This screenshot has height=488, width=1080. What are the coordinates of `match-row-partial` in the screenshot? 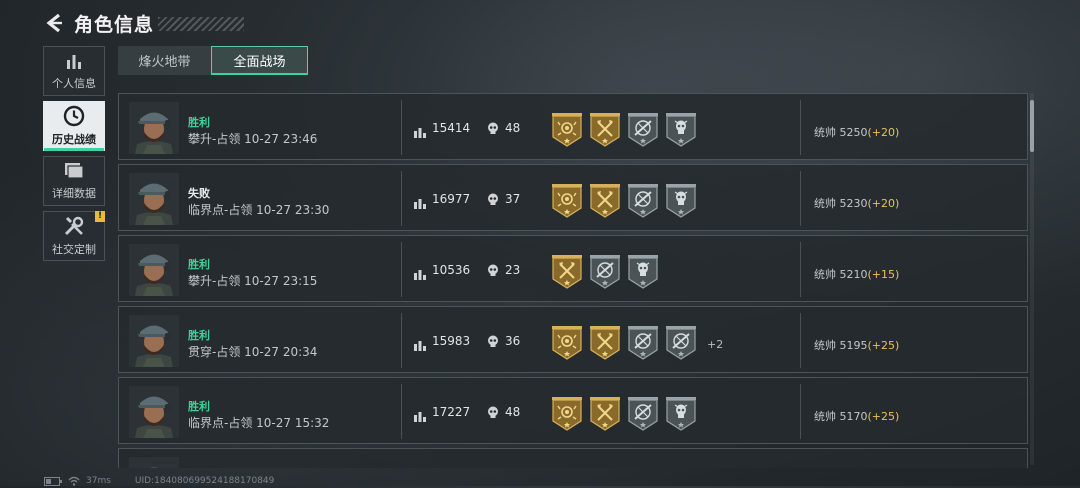 It's located at (573, 458).